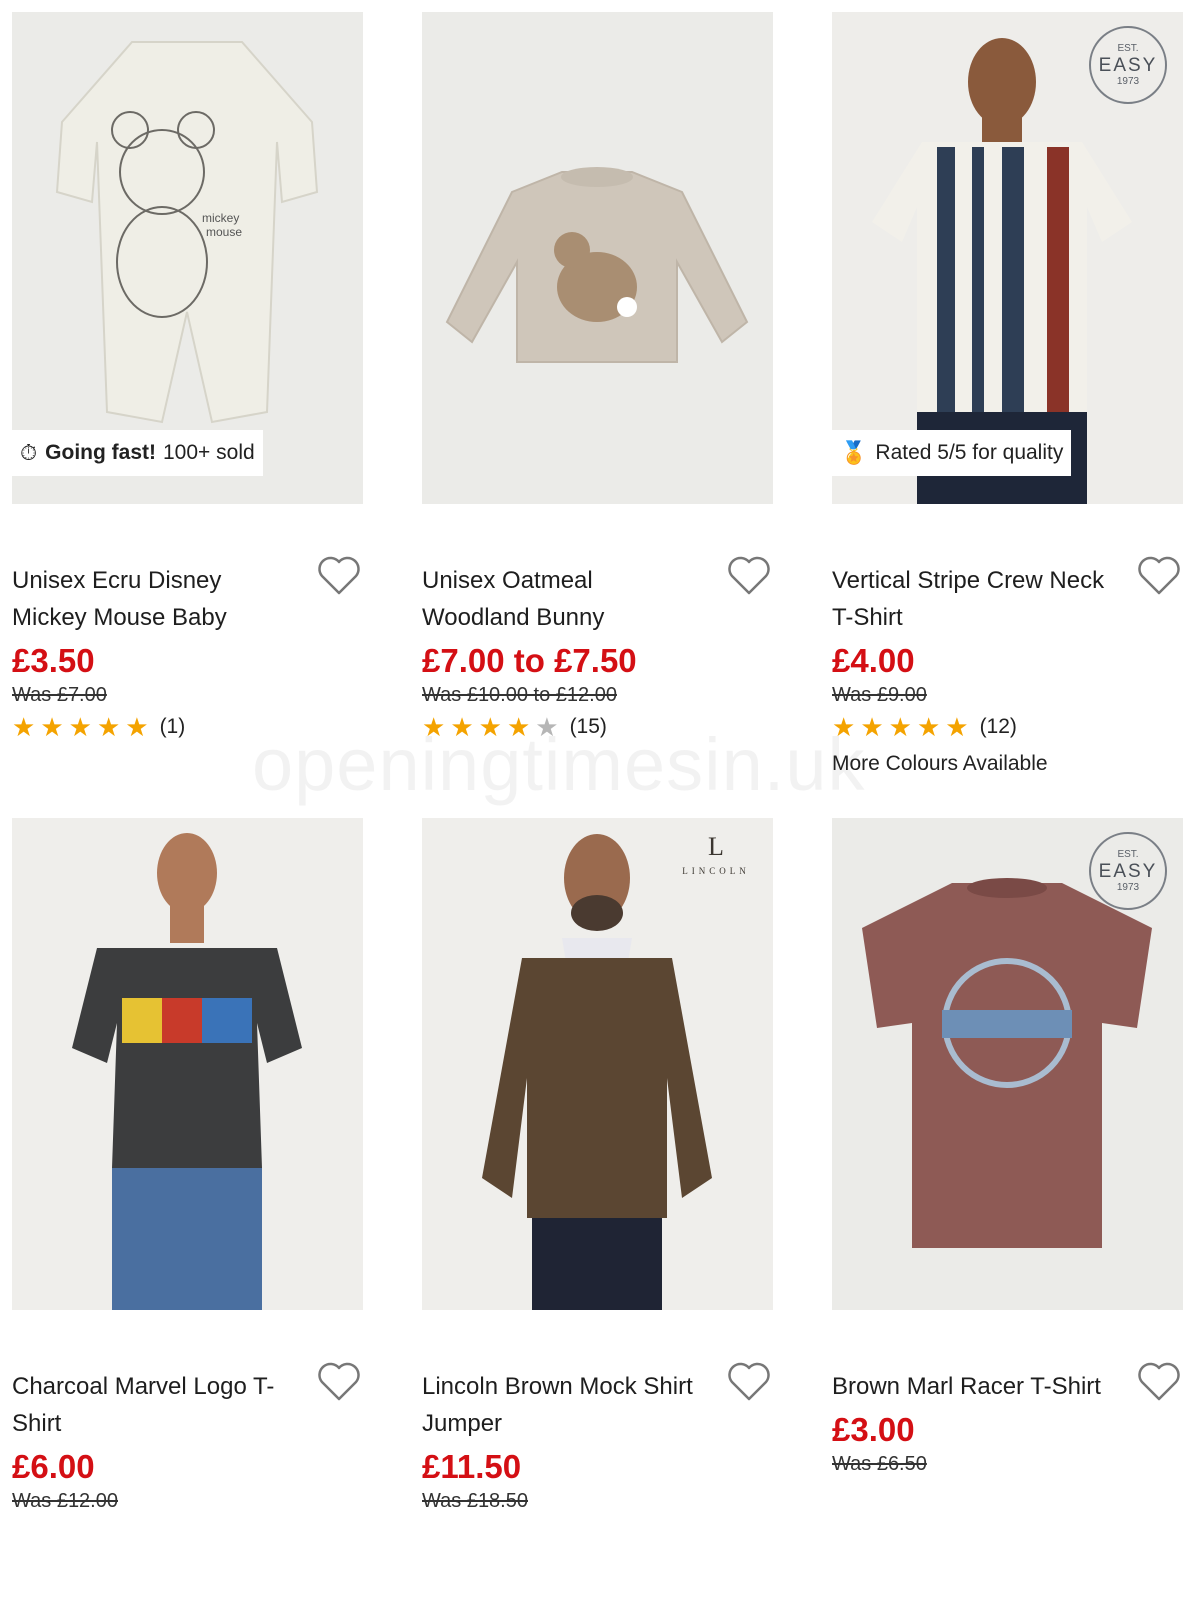 This screenshot has height=1624, width=1200. I want to click on product-price: £3.00, so click(873, 1429).